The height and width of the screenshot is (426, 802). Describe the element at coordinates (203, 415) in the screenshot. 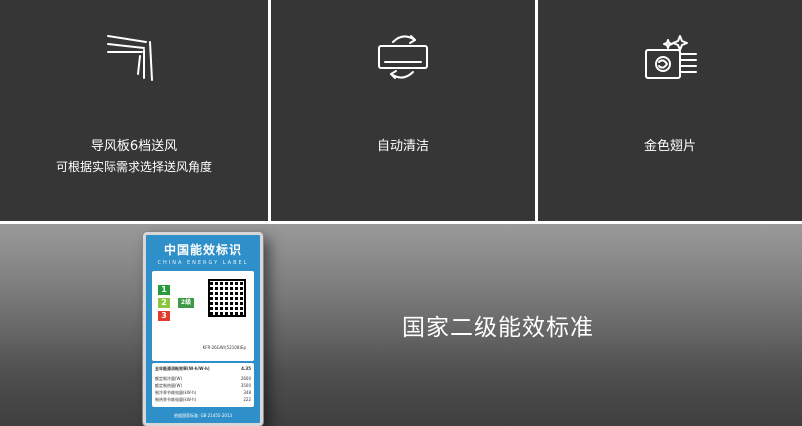

I see `energy-label-standard: 依据国家标准: GB 21455-2013` at that location.